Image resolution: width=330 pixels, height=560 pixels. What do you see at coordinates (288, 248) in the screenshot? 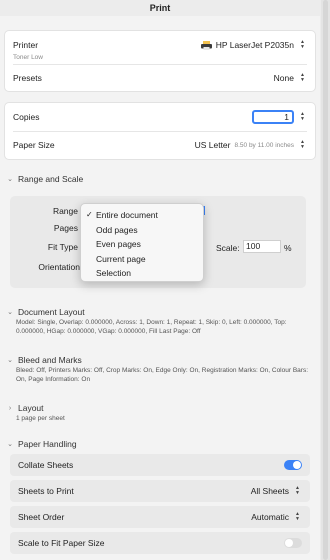
I see `scale-unit: %` at bounding box center [288, 248].